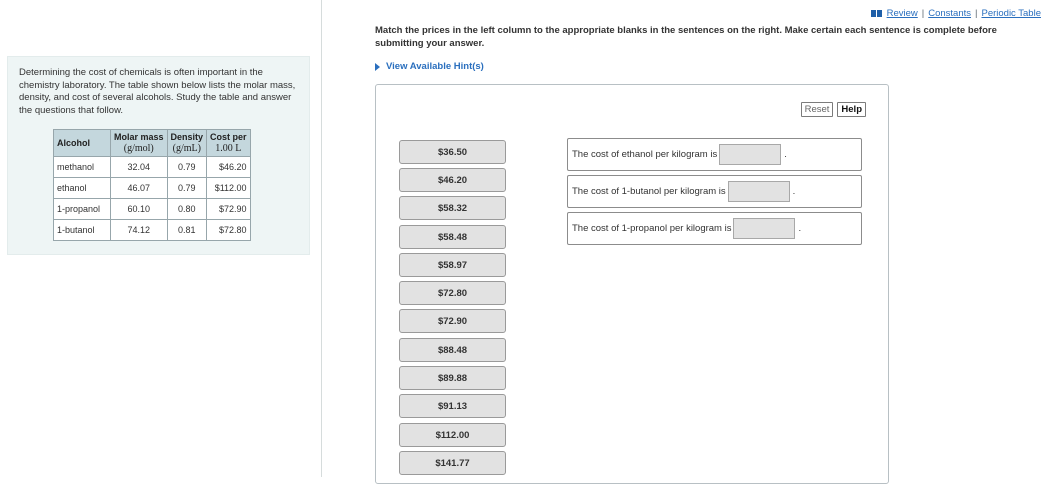 This screenshot has width=1060, height=484. Describe the element at coordinates (139, 188) in the screenshot. I see `cell-molar-mass: 46.07` at that location.